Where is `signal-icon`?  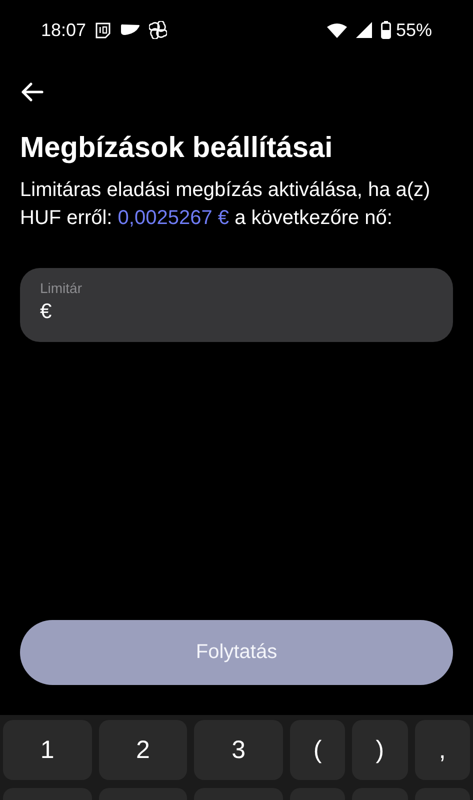
signal-icon is located at coordinates (364, 30).